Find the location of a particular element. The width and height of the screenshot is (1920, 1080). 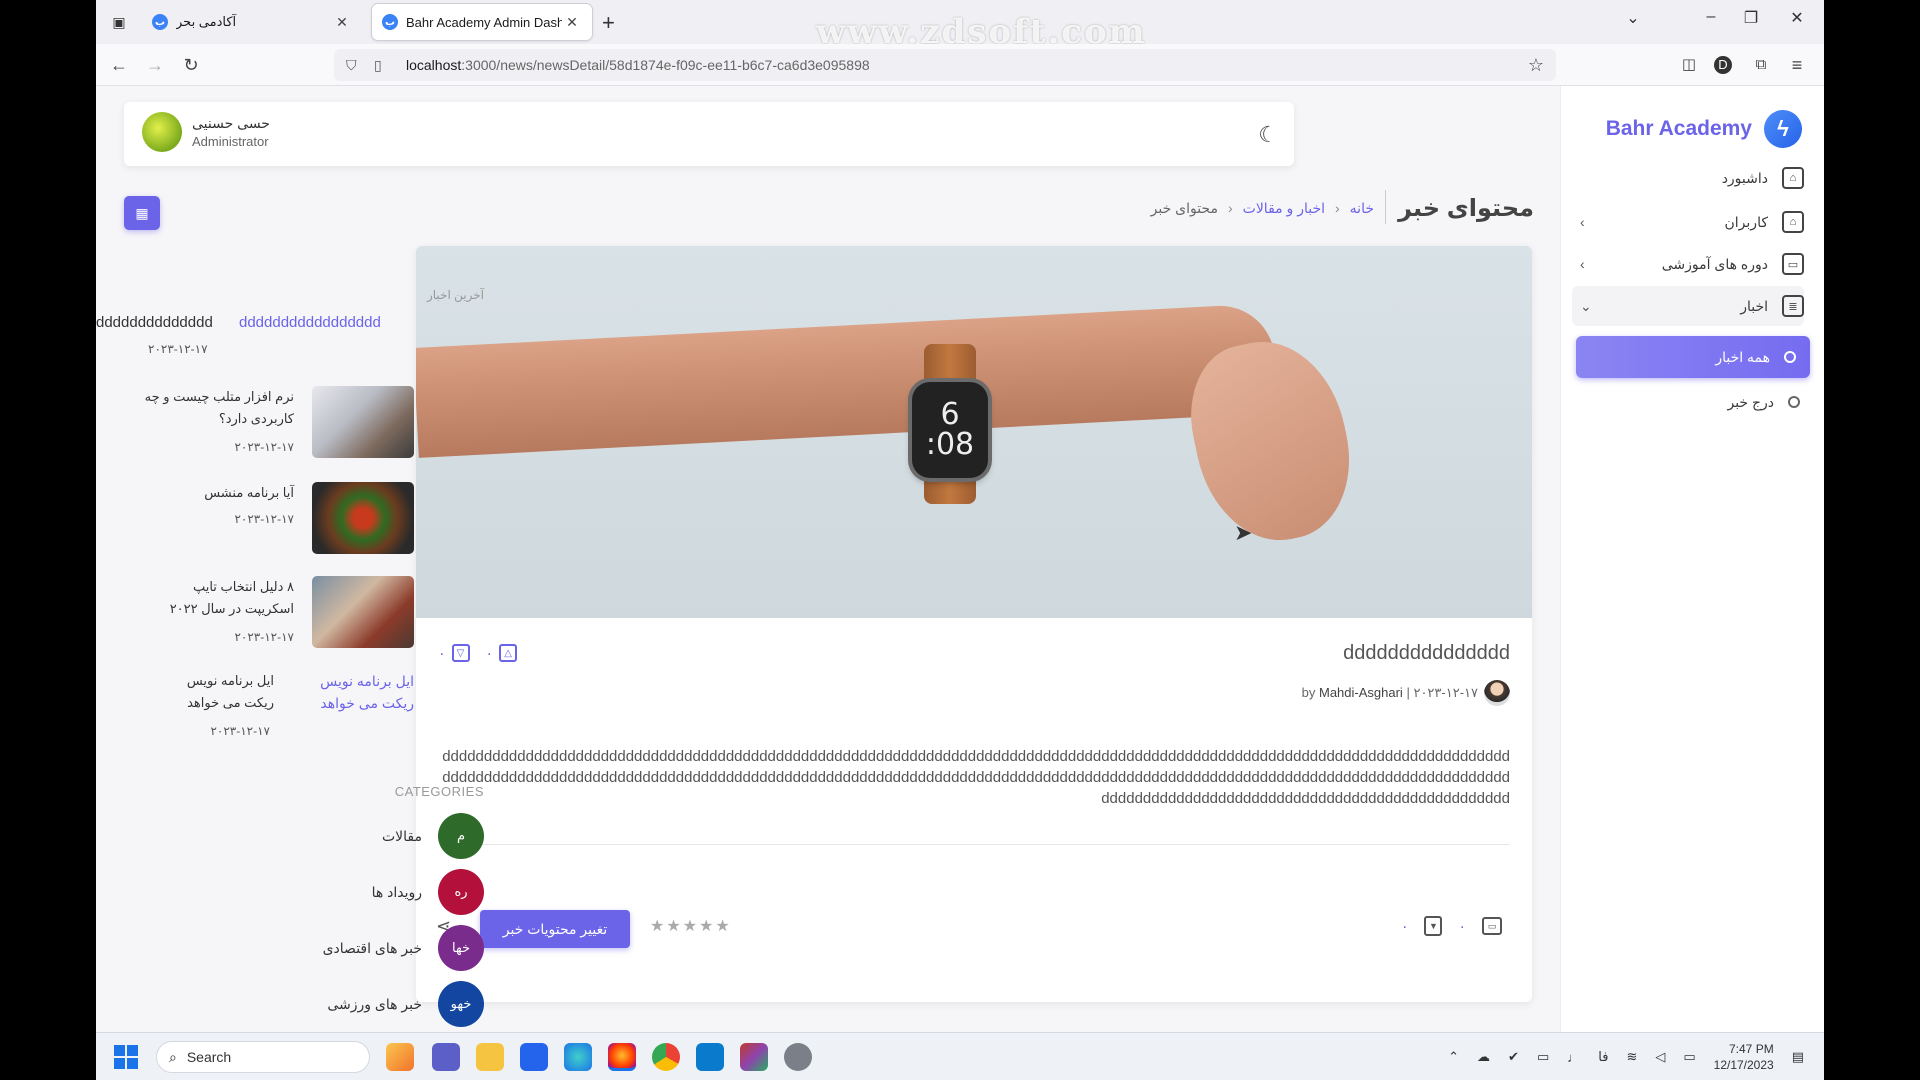

brand: Bahr Academy ϟ is located at coordinates (1704, 129).